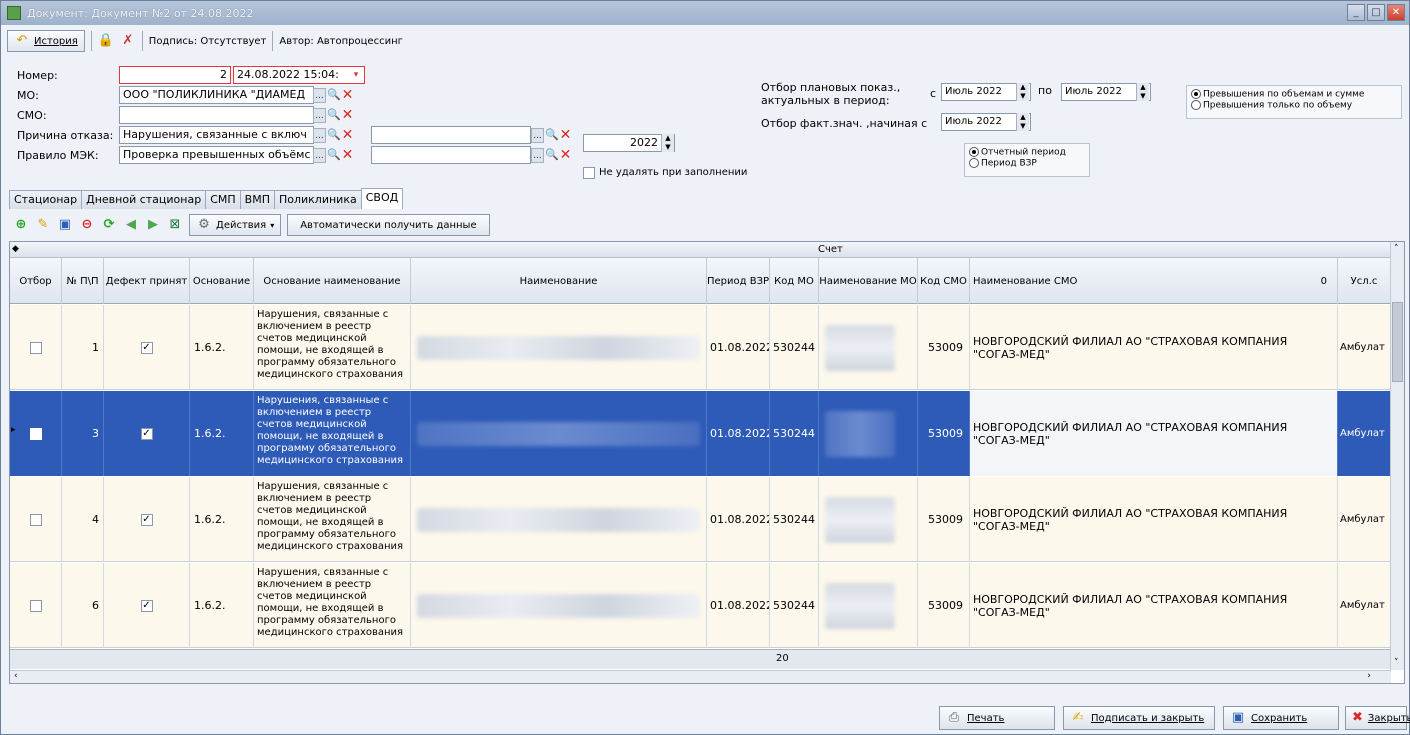  Describe the element at coordinates (559, 281) in the screenshot. I see `col-name: Наименование` at that location.